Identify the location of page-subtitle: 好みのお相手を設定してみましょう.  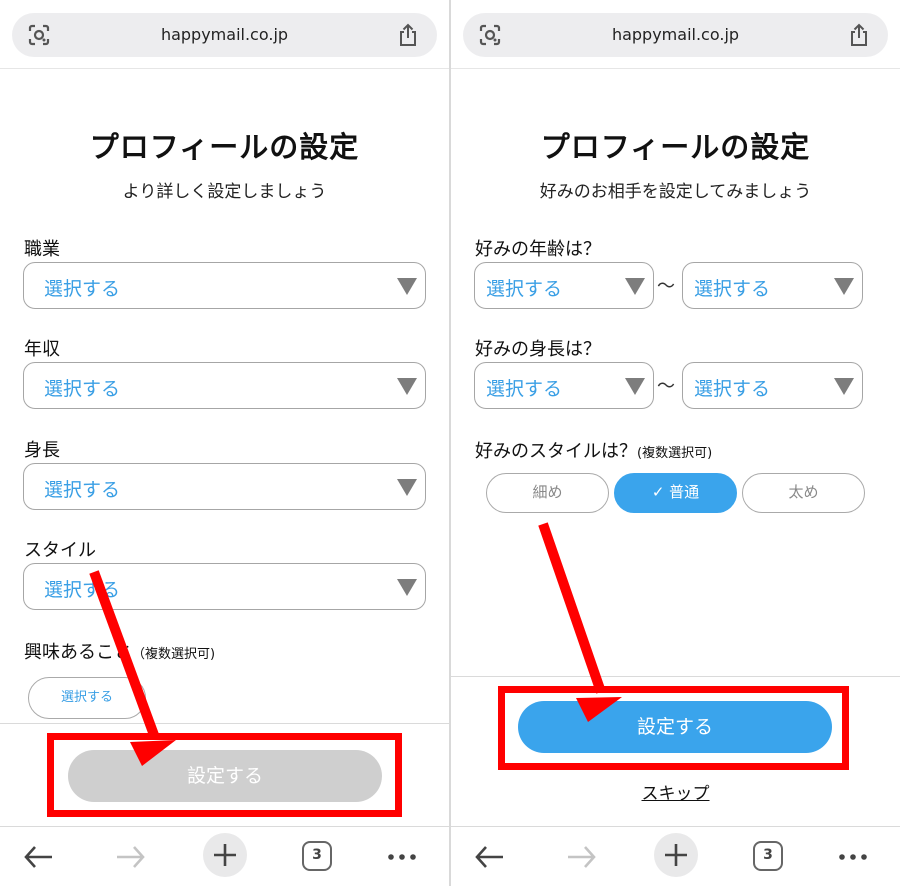
(675, 192).